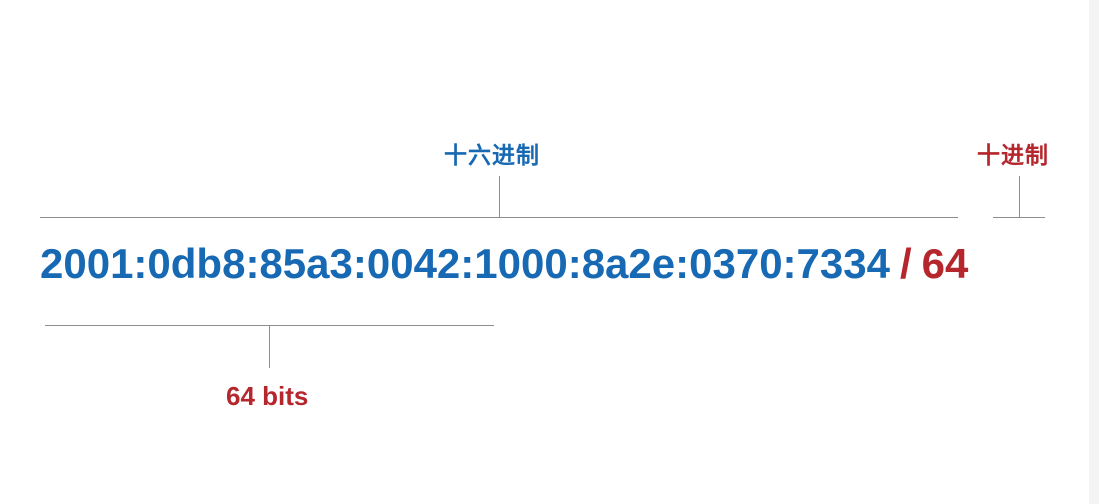  I want to click on window-edge, so click(1094, 252).